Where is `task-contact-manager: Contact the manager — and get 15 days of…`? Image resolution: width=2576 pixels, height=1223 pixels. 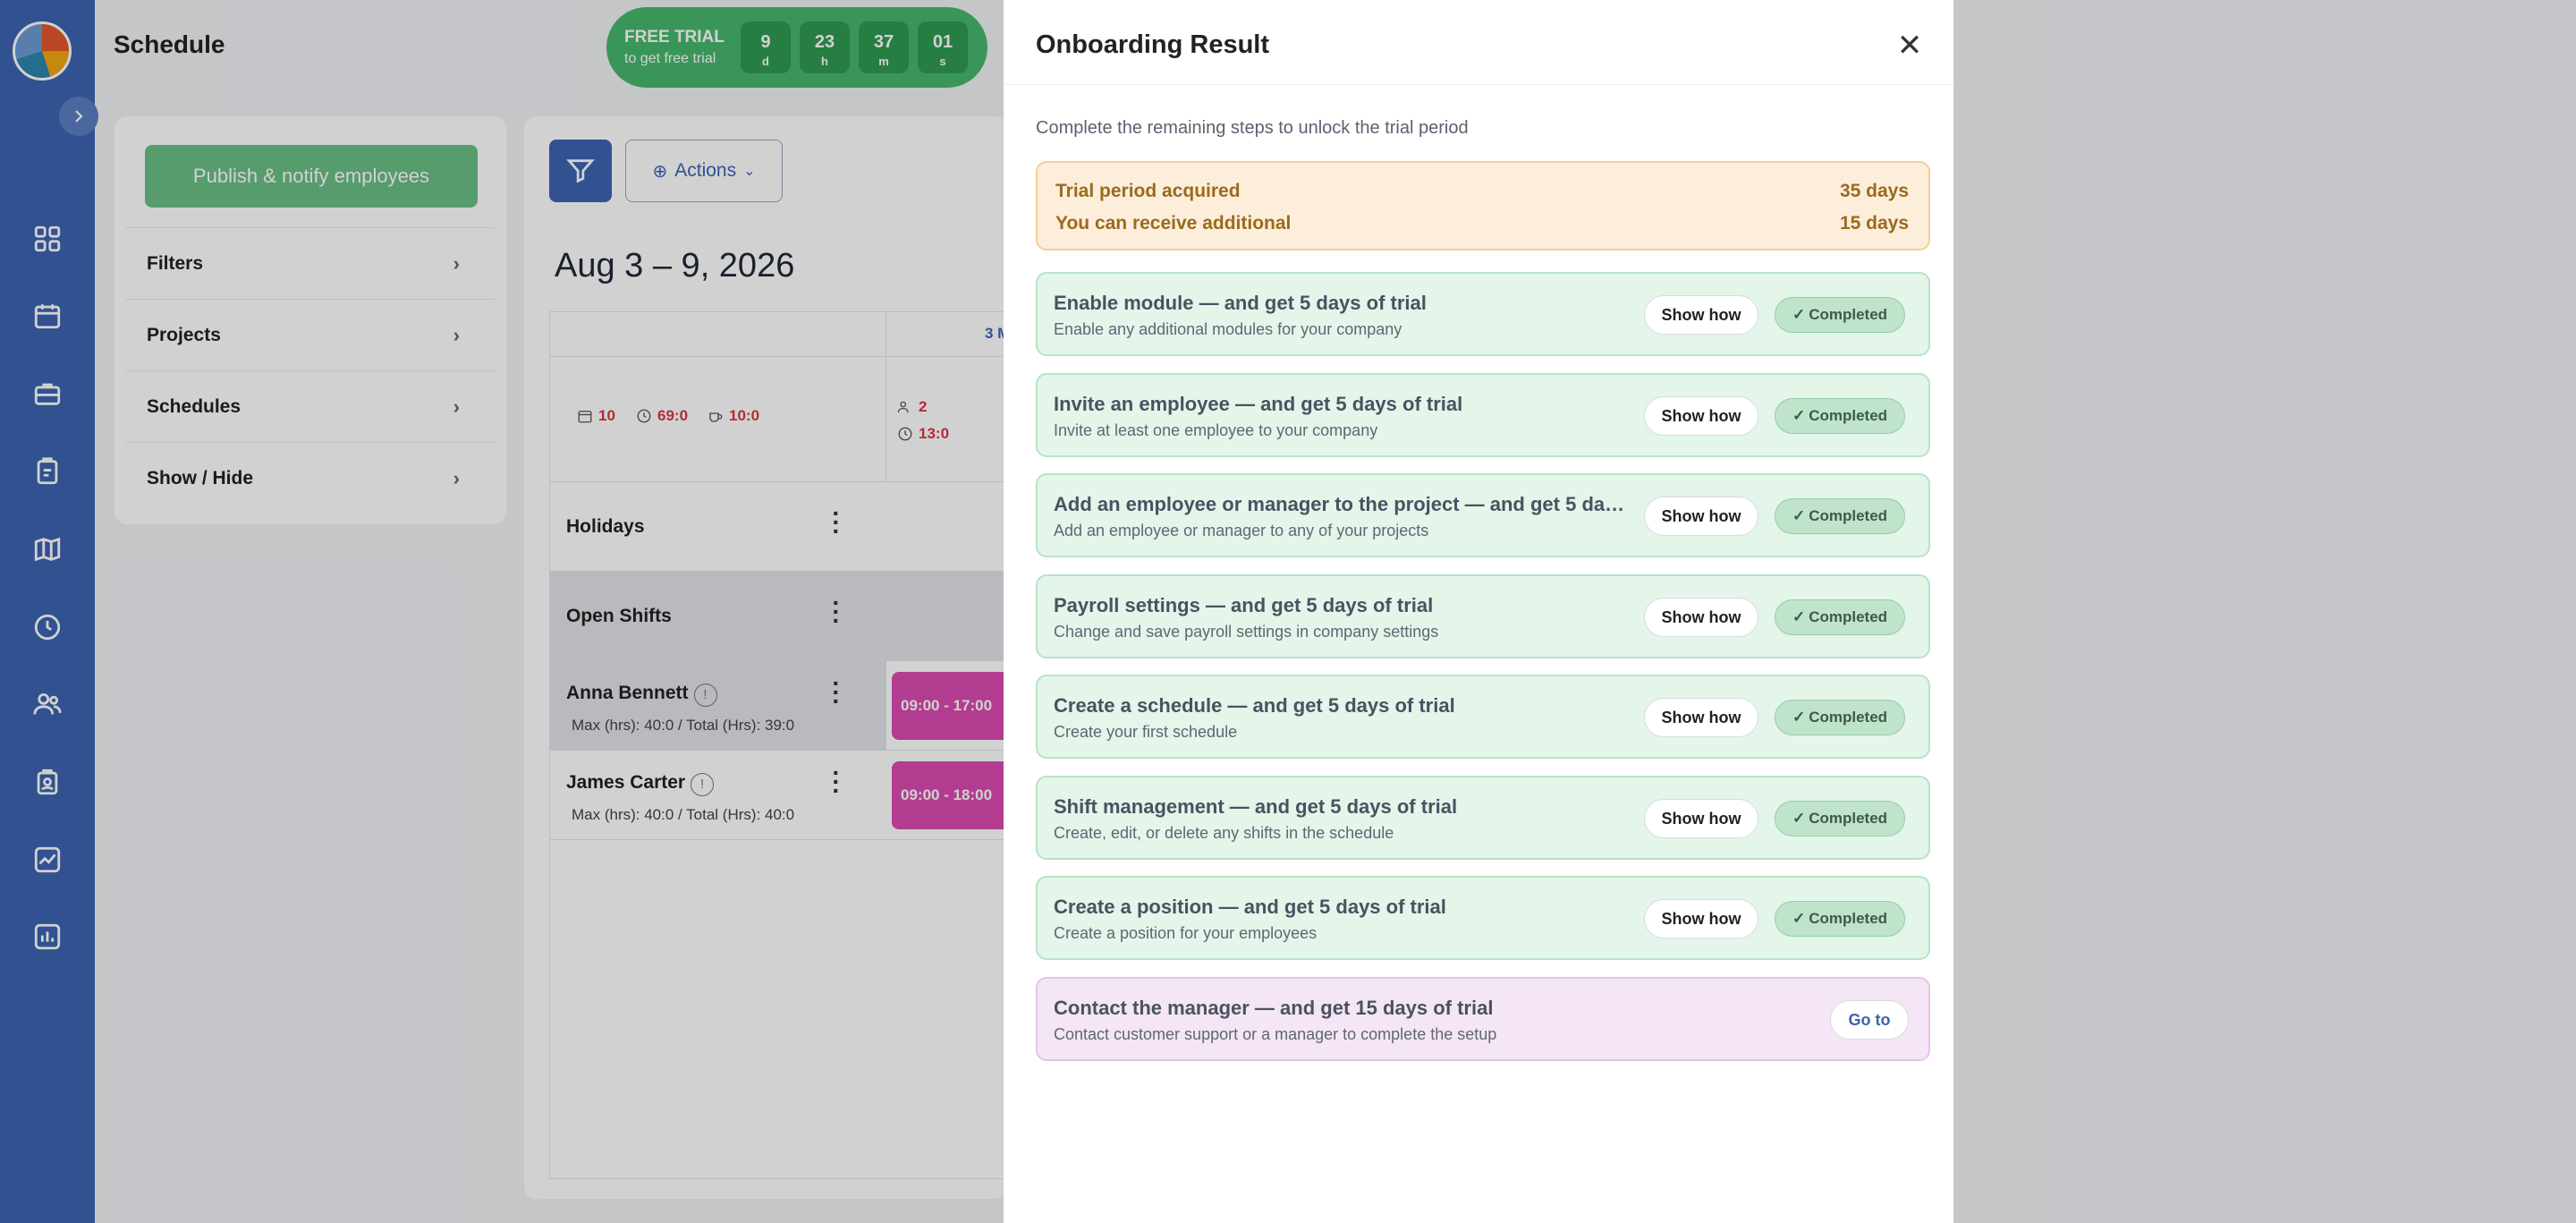
task-contact-manager: Contact the manager — and get 15 days of… is located at coordinates (1483, 1019).